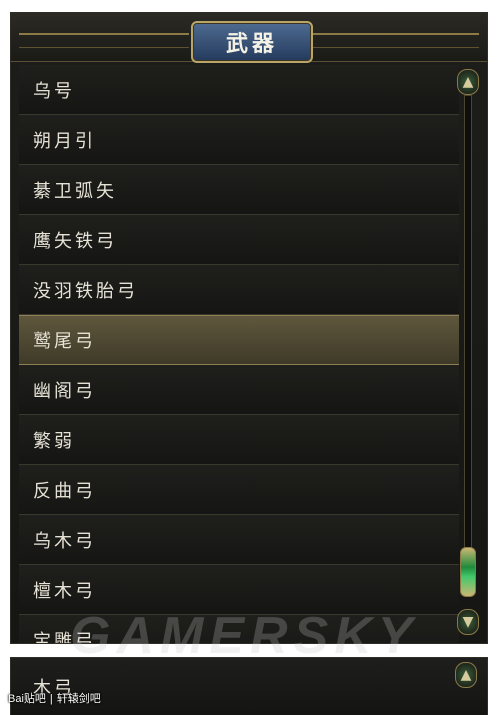  What do you see at coordinates (54, 698) in the screenshot?
I see `source-tag: Bai贴吧 | 轩辕剑吧` at bounding box center [54, 698].